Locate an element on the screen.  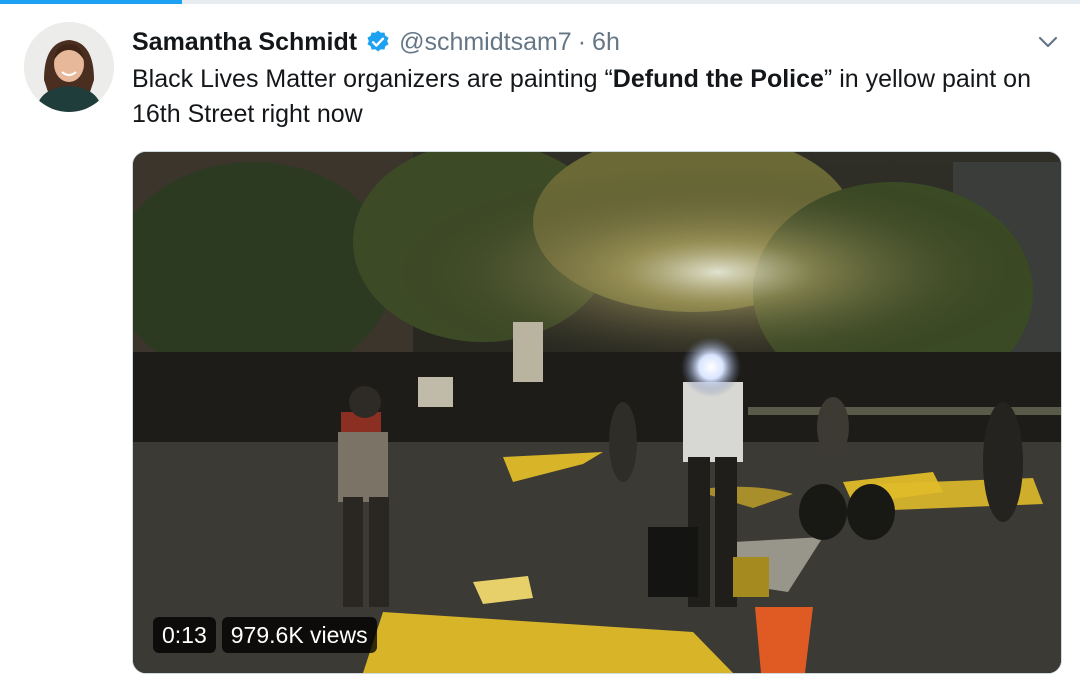
timestamp: 6h is located at coordinates (606, 42).